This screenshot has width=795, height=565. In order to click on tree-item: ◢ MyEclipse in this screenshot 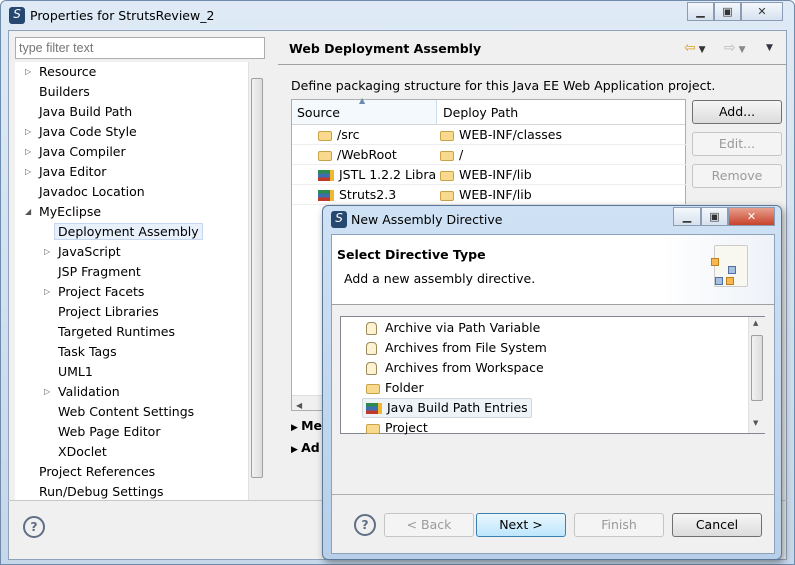, I will do `click(63, 212)`.